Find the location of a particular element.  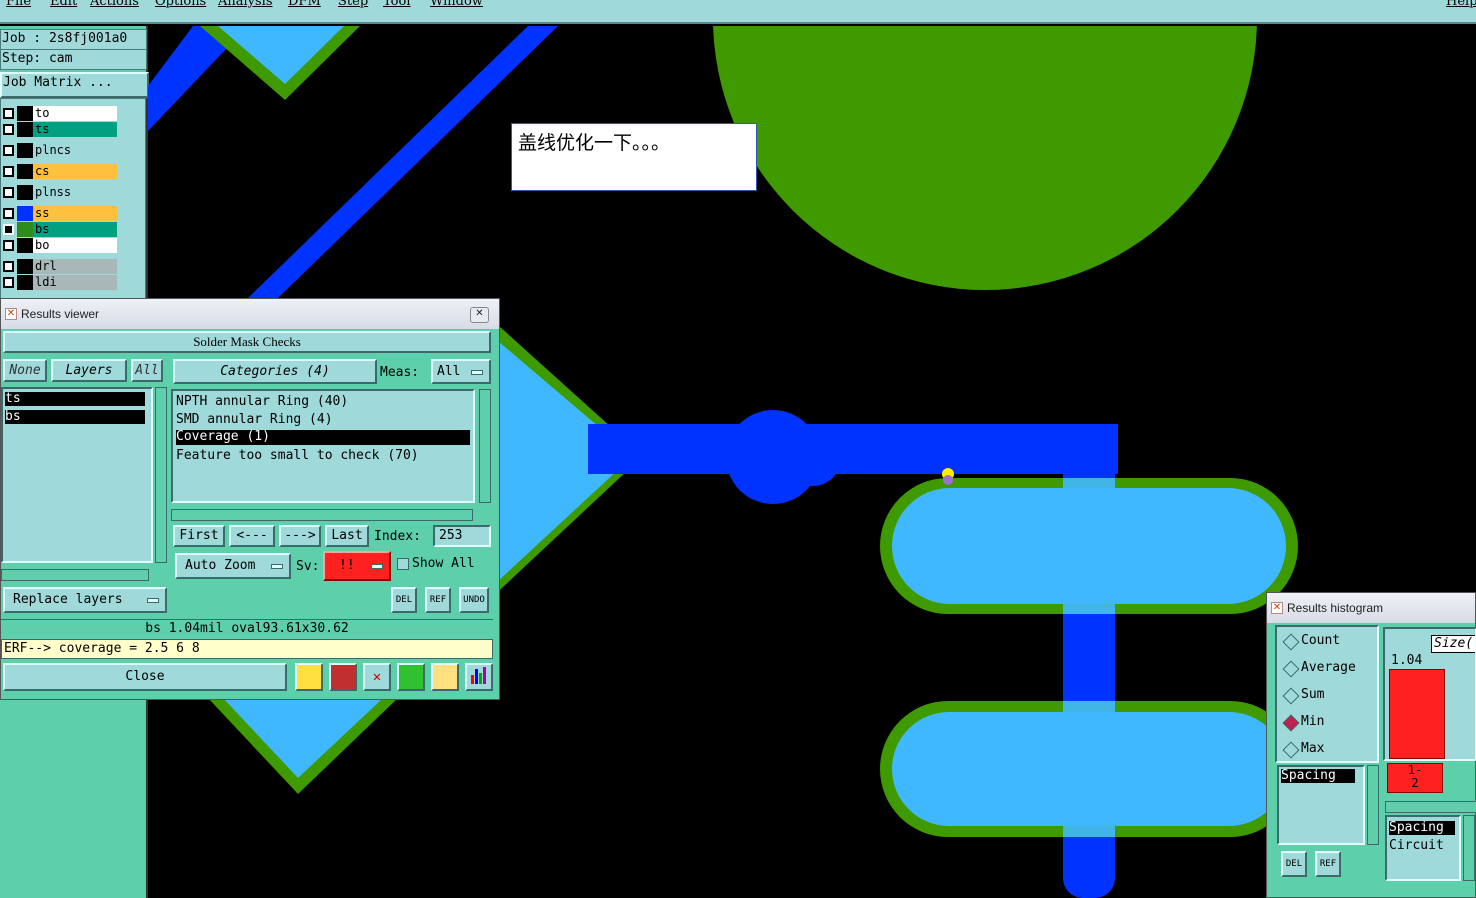

filter-layers-button: Layers is located at coordinates (89, 370).